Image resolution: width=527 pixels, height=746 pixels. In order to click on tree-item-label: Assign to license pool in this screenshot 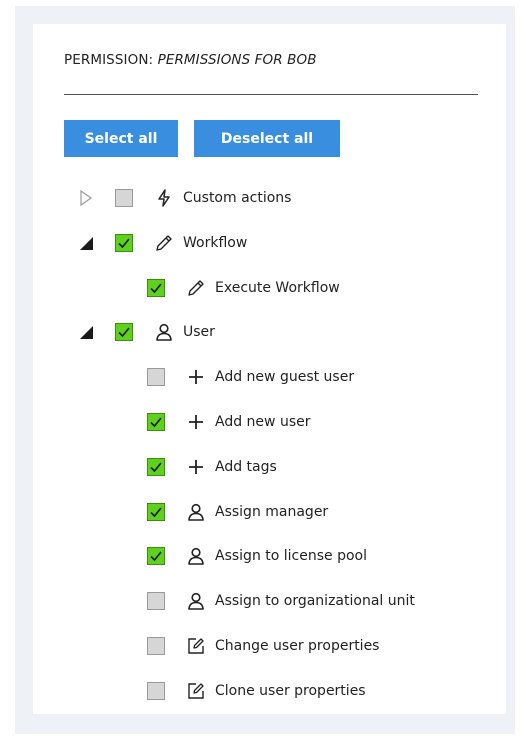, I will do `click(291, 556)`.